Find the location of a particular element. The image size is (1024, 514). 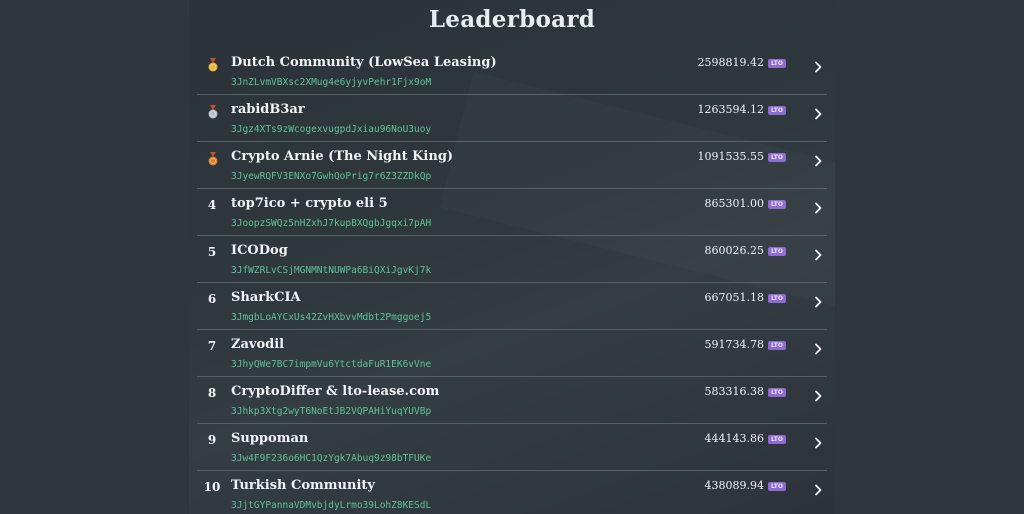

lease-amount: 865301.00 LTO is located at coordinates (745, 204).